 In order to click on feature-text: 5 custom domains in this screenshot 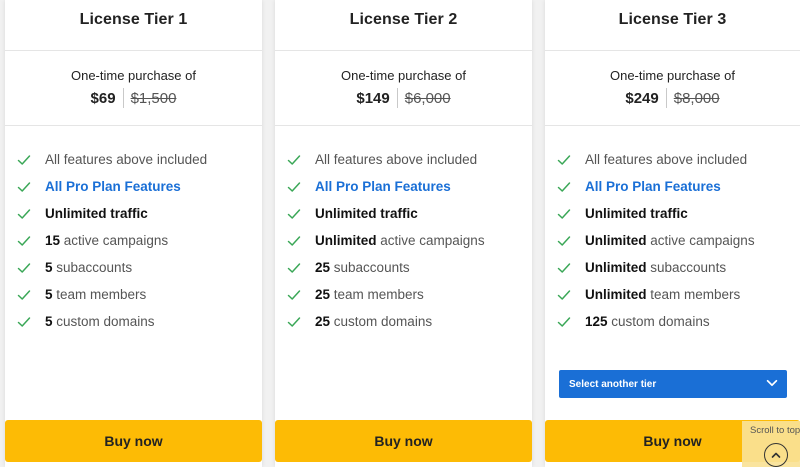, I will do `click(100, 321)`.